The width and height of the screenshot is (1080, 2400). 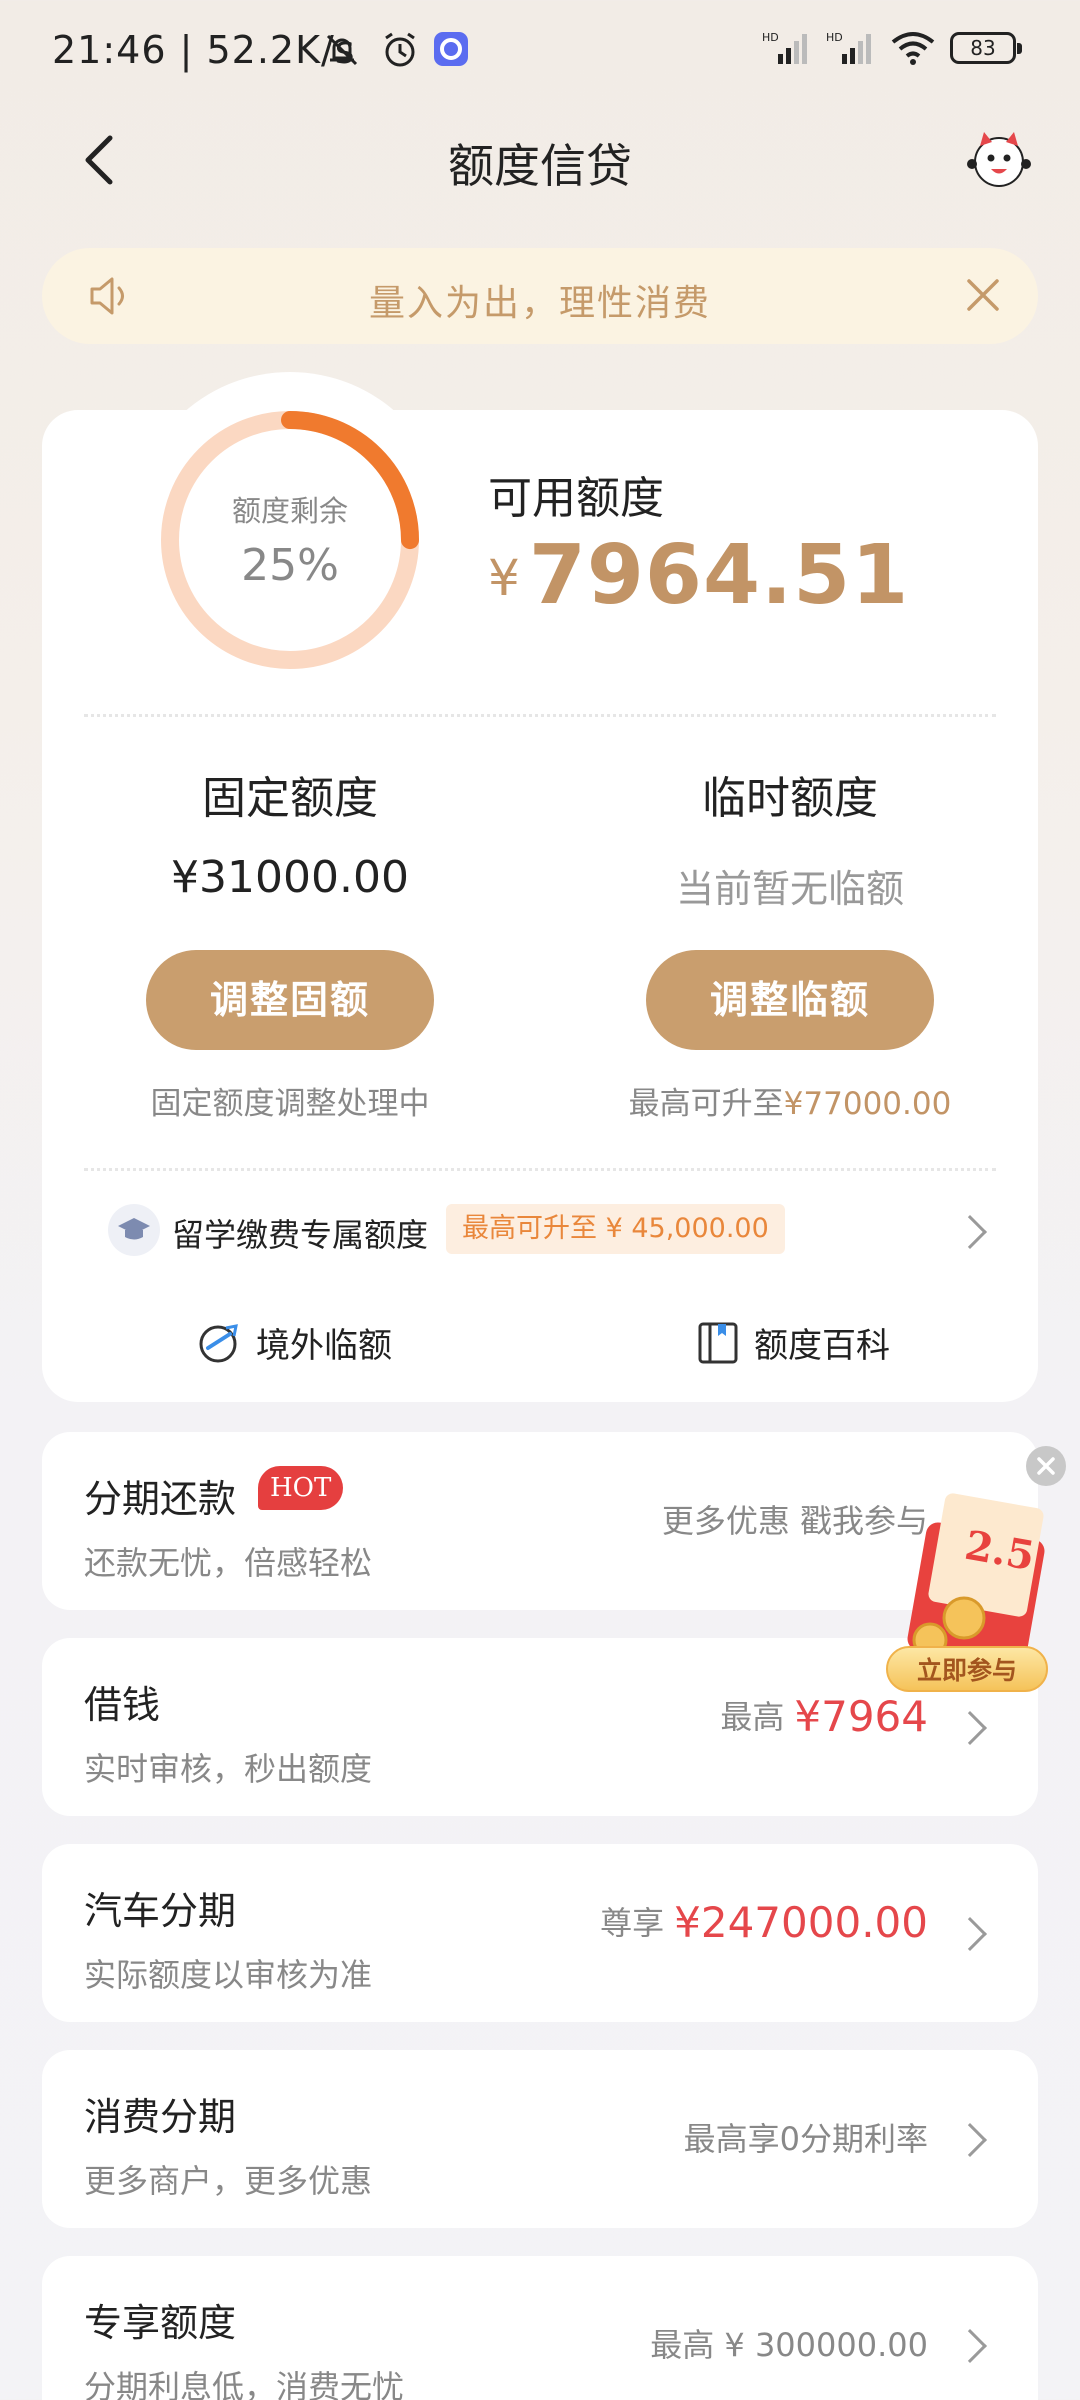 What do you see at coordinates (615, 1229) in the screenshot?
I see `study-credit-tag: 最高可升至 ¥ 45,000.00` at bounding box center [615, 1229].